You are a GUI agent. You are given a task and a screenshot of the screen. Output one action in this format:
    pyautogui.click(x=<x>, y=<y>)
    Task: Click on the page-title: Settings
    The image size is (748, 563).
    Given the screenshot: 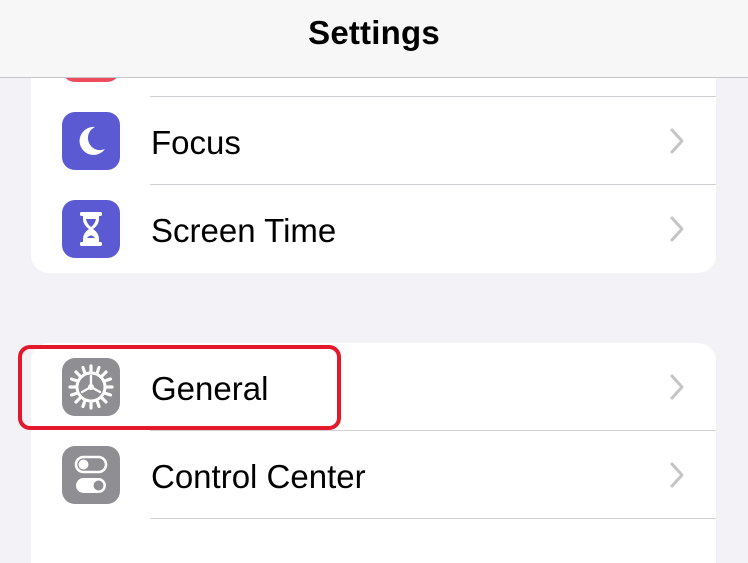 What is the action you would take?
    pyautogui.click(x=374, y=32)
    